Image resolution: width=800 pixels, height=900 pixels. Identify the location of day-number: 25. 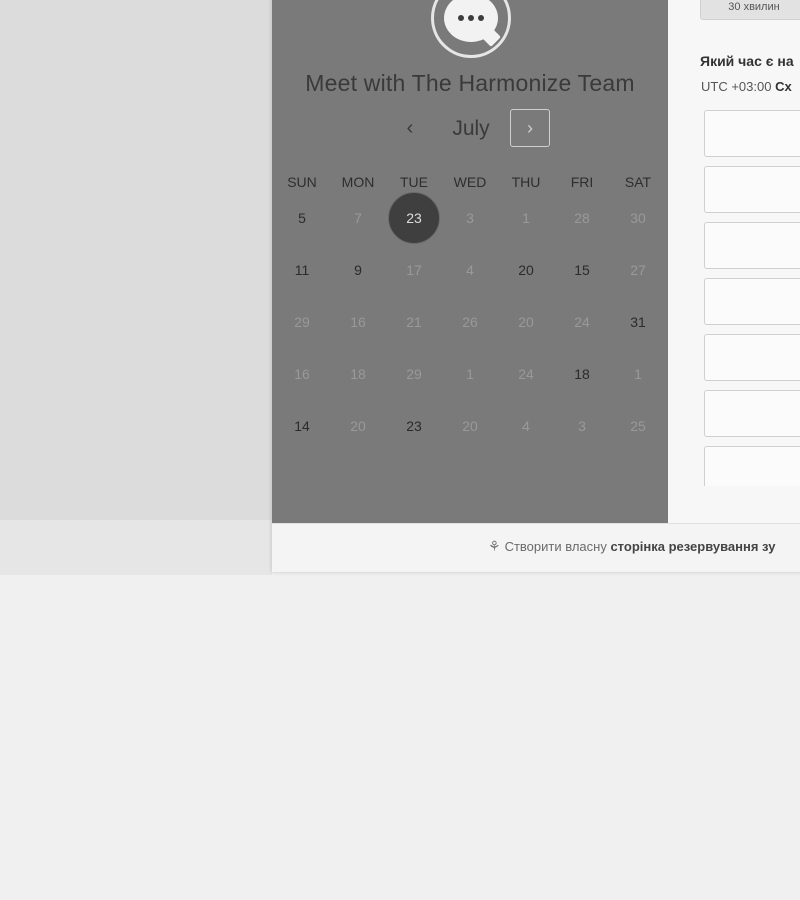
(638, 426).